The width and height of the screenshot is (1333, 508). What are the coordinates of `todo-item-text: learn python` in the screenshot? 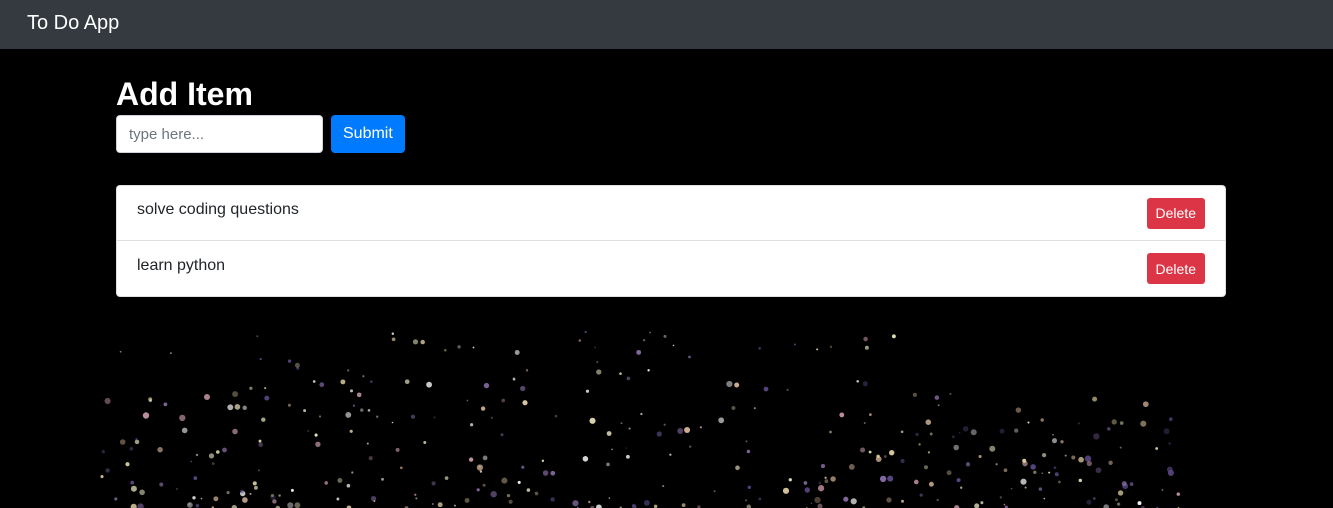 It's located at (181, 265).